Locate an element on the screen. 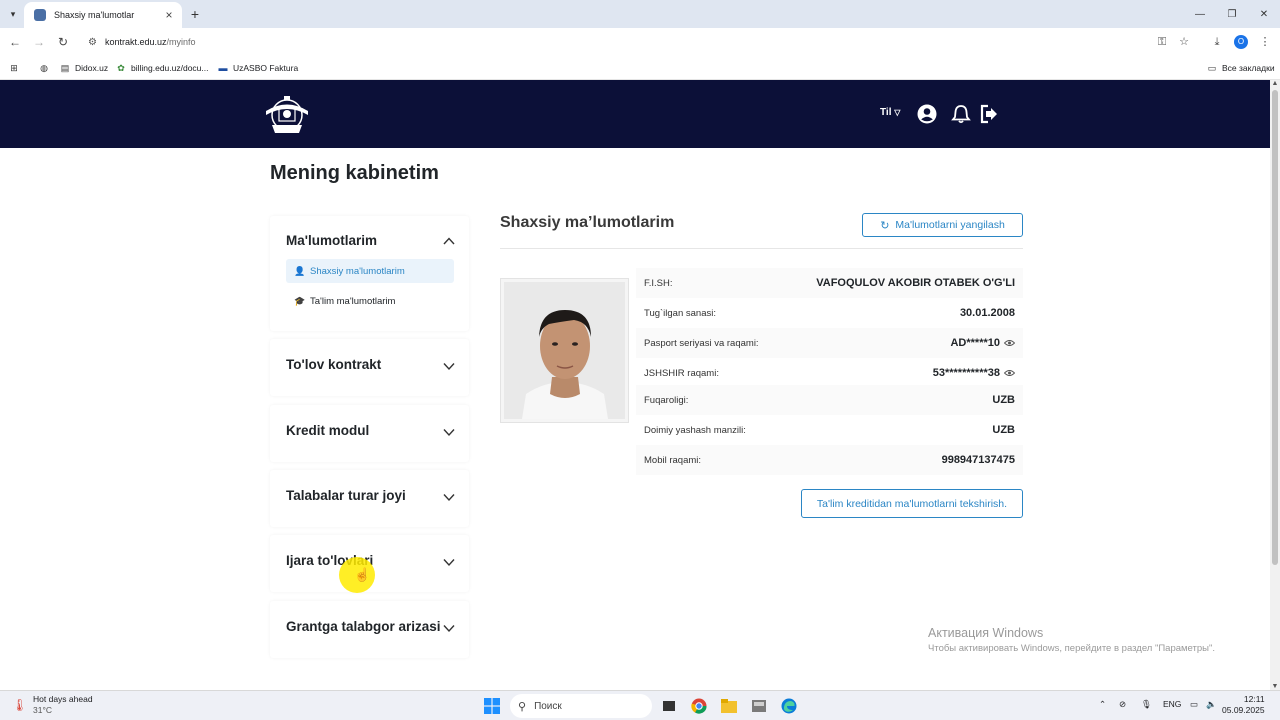  restore-icon: ❐ is located at coordinates (1232, 14).